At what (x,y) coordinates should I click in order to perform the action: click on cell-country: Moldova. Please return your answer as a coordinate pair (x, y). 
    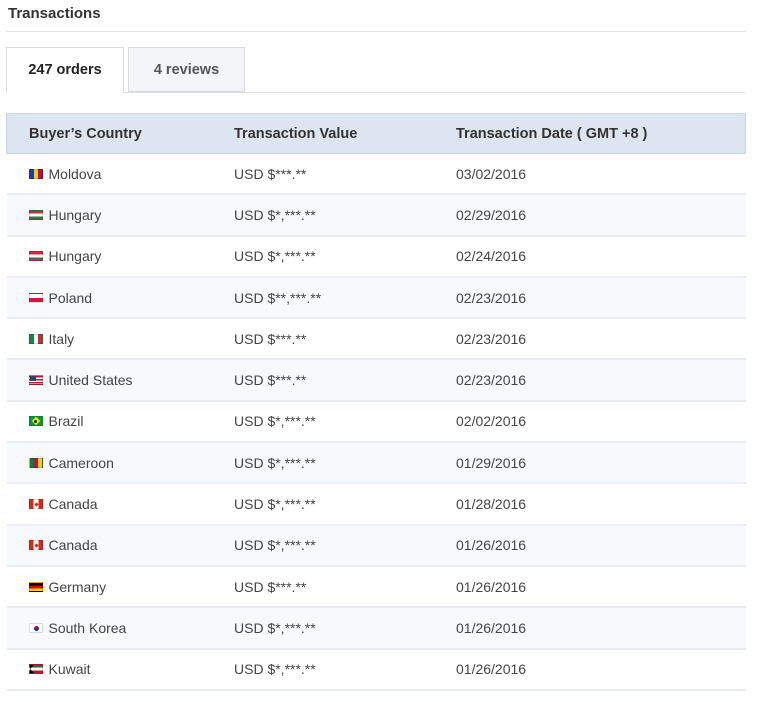
    Looking at the image, I should click on (120, 174).